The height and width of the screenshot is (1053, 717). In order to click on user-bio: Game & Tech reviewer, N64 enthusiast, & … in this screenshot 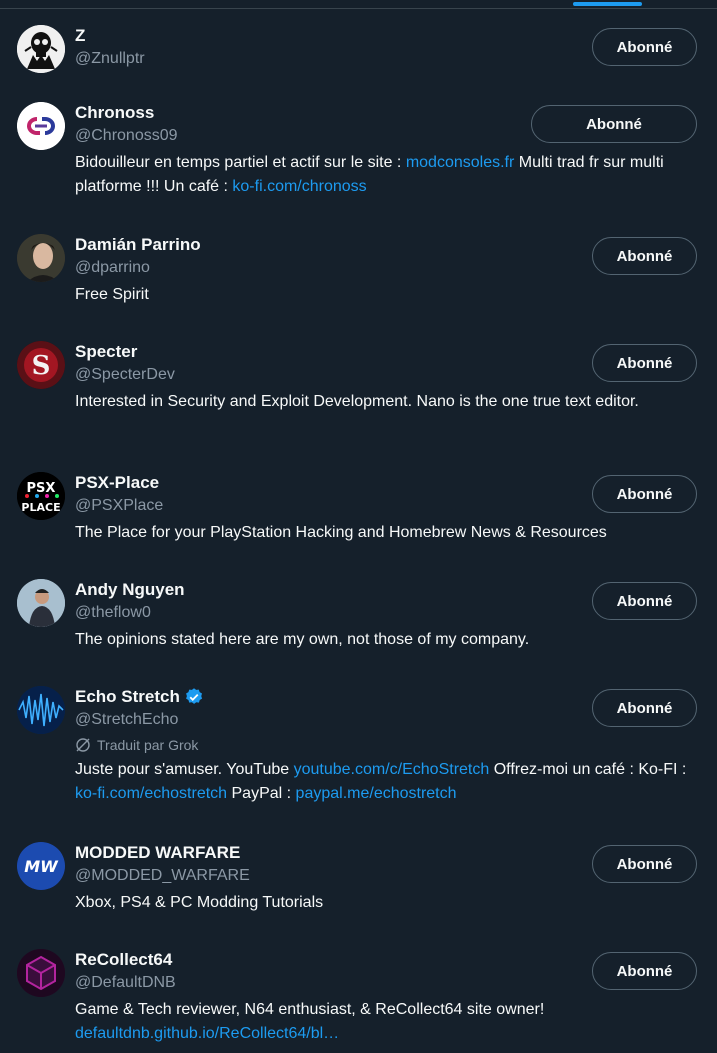, I will do `click(387, 1022)`.